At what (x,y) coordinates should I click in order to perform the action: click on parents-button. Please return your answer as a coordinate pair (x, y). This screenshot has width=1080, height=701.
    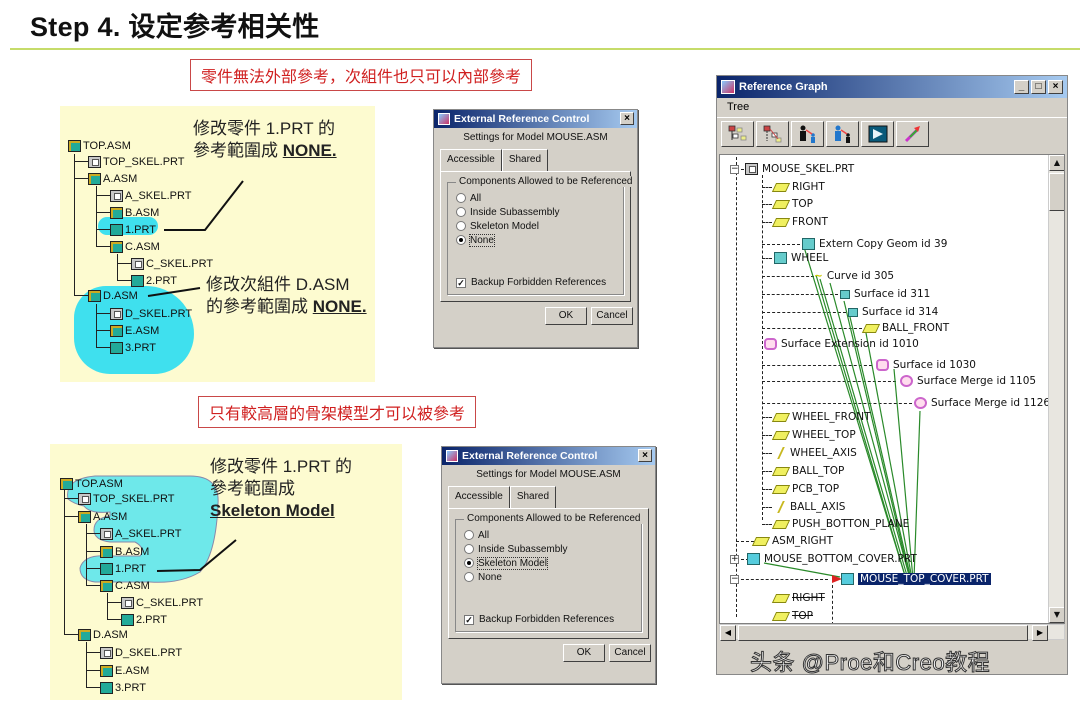
    Looking at the image, I should click on (807, 134).